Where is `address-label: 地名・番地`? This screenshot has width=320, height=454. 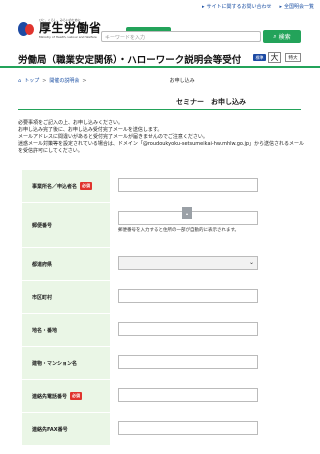 address-label: 地名・番地 is located at coordinates (45, 330).